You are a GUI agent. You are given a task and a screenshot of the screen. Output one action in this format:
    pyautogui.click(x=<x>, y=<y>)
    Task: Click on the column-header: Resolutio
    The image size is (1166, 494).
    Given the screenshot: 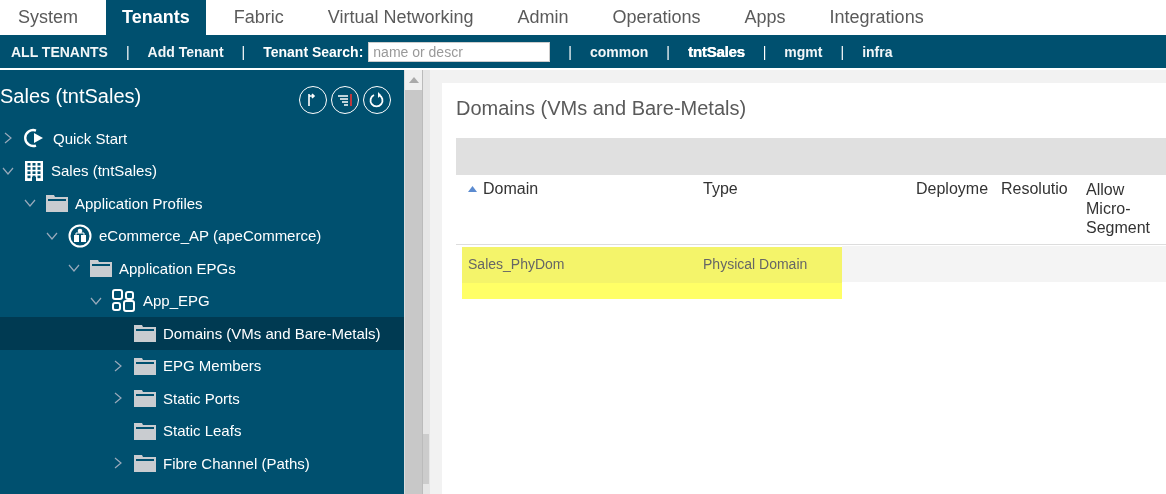 What is the action you would take?
    pyautogui.click(x=1043, y=189)
    